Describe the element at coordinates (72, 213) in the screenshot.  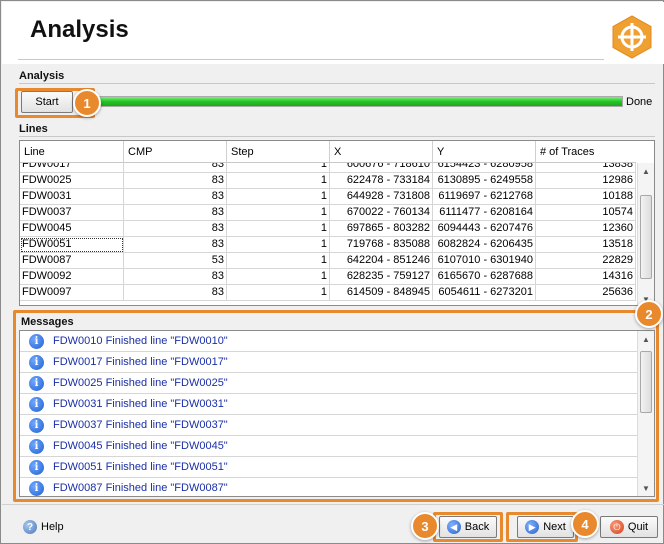
I see `cell-line: FDW0037` at that location.